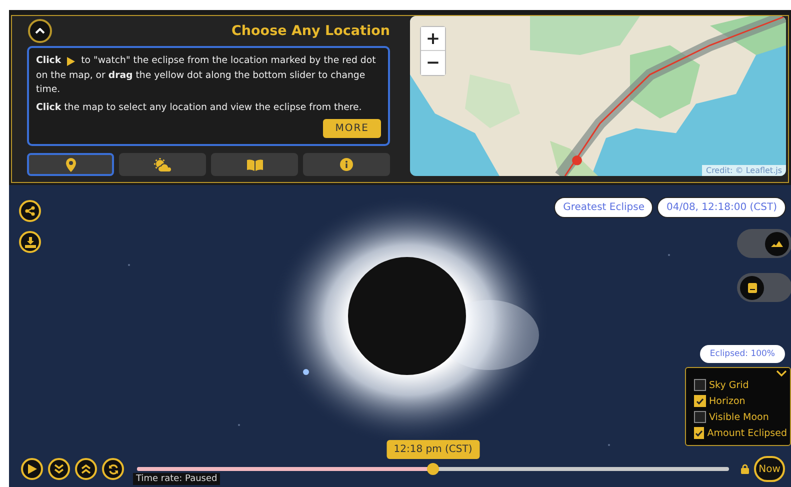  I want to click on zoom-in-button: +, so click(433, 39).